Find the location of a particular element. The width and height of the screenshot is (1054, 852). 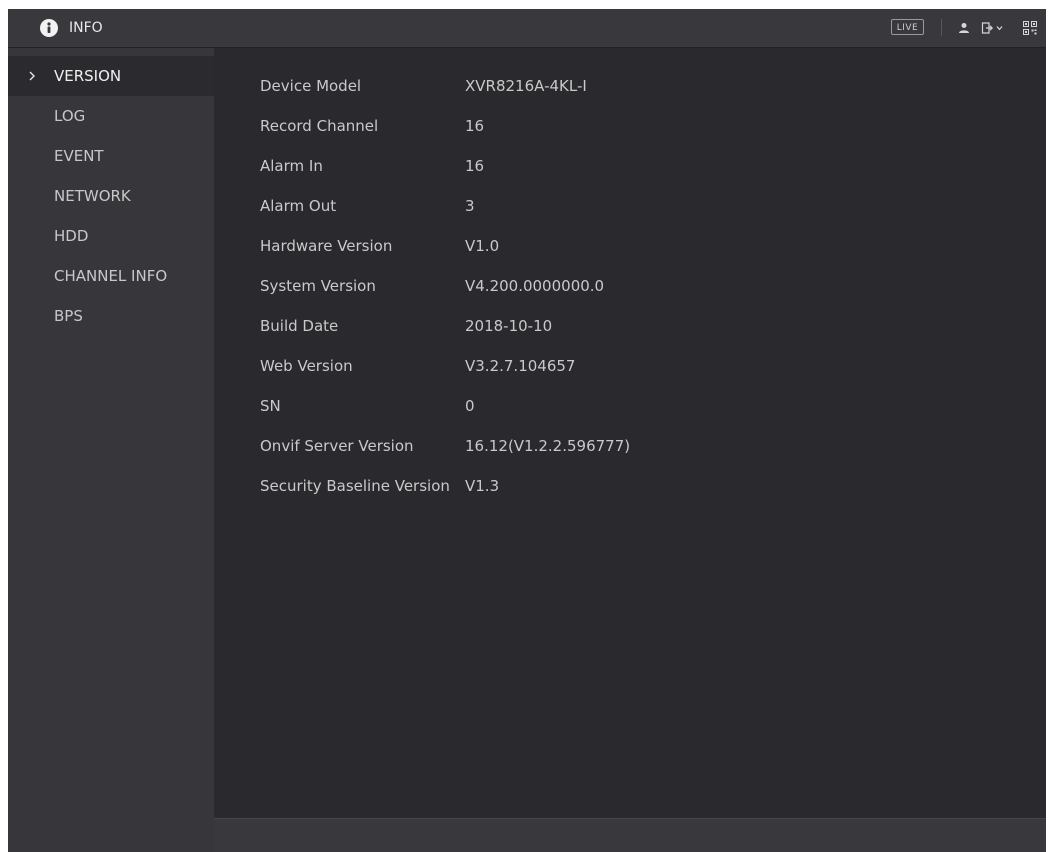

info-row-build-date: Build Date 2018-10-10 is located at coordinates (406, 326).